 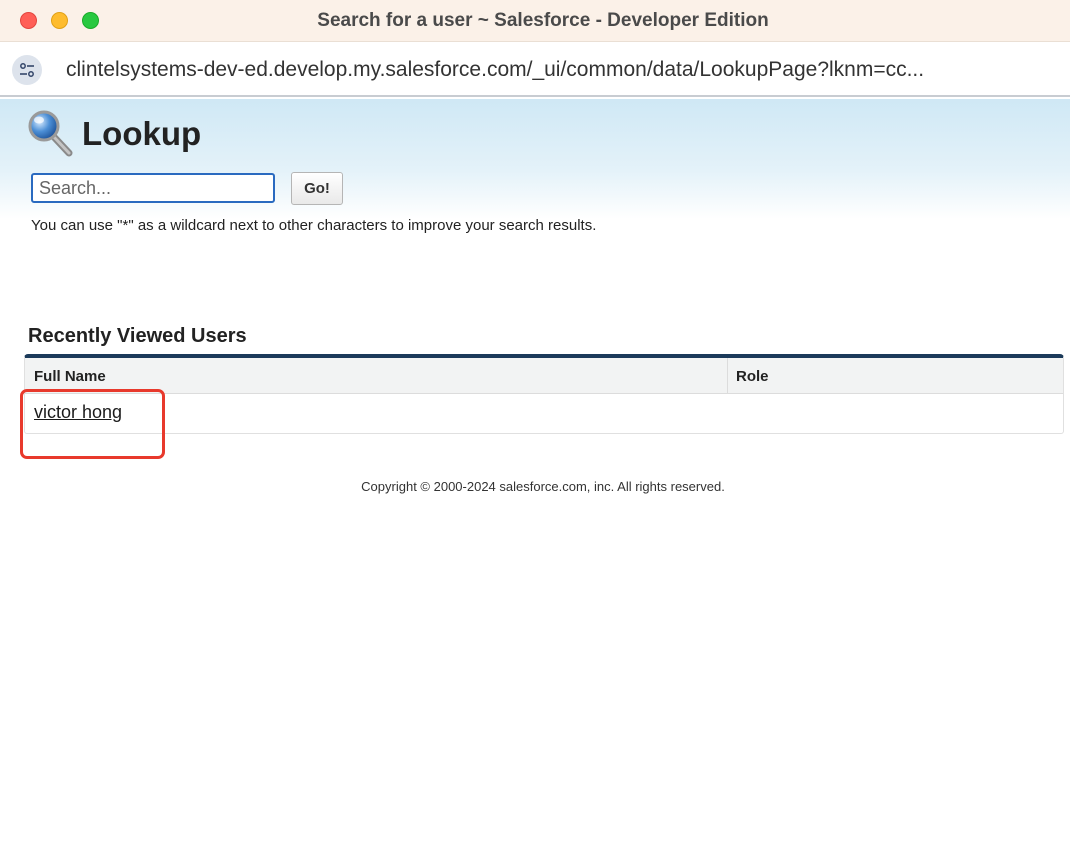 I want to click on recent-users-table: Full Name Role victor hong, so click(x=544, y=394).